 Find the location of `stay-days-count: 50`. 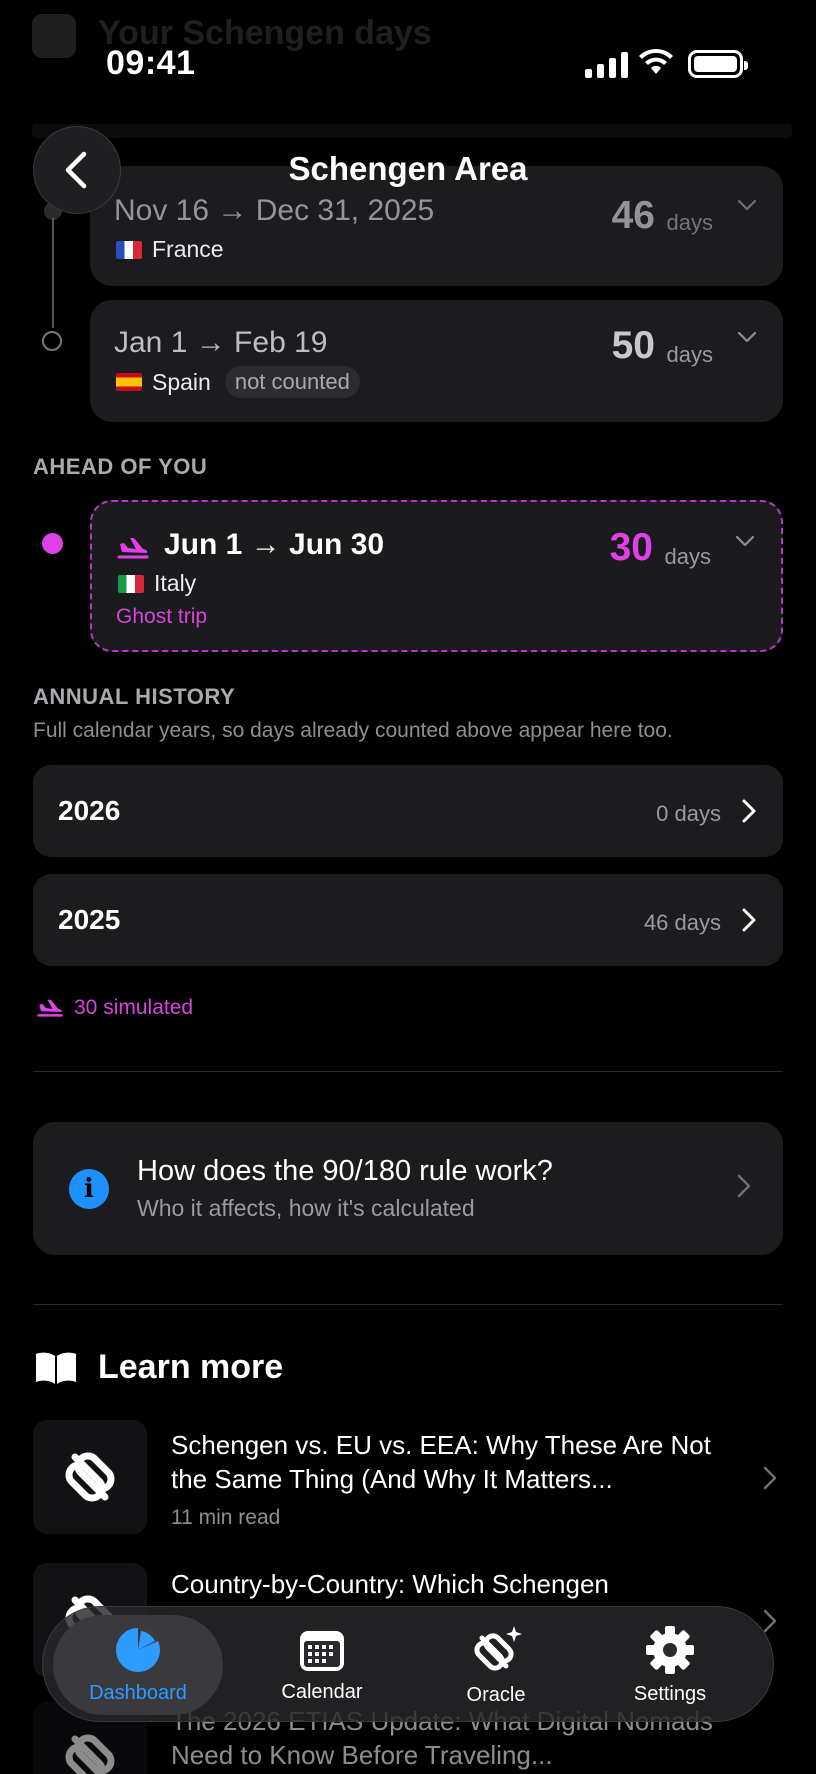

stay-days-count: 50 is located at coordinates (633, 345).